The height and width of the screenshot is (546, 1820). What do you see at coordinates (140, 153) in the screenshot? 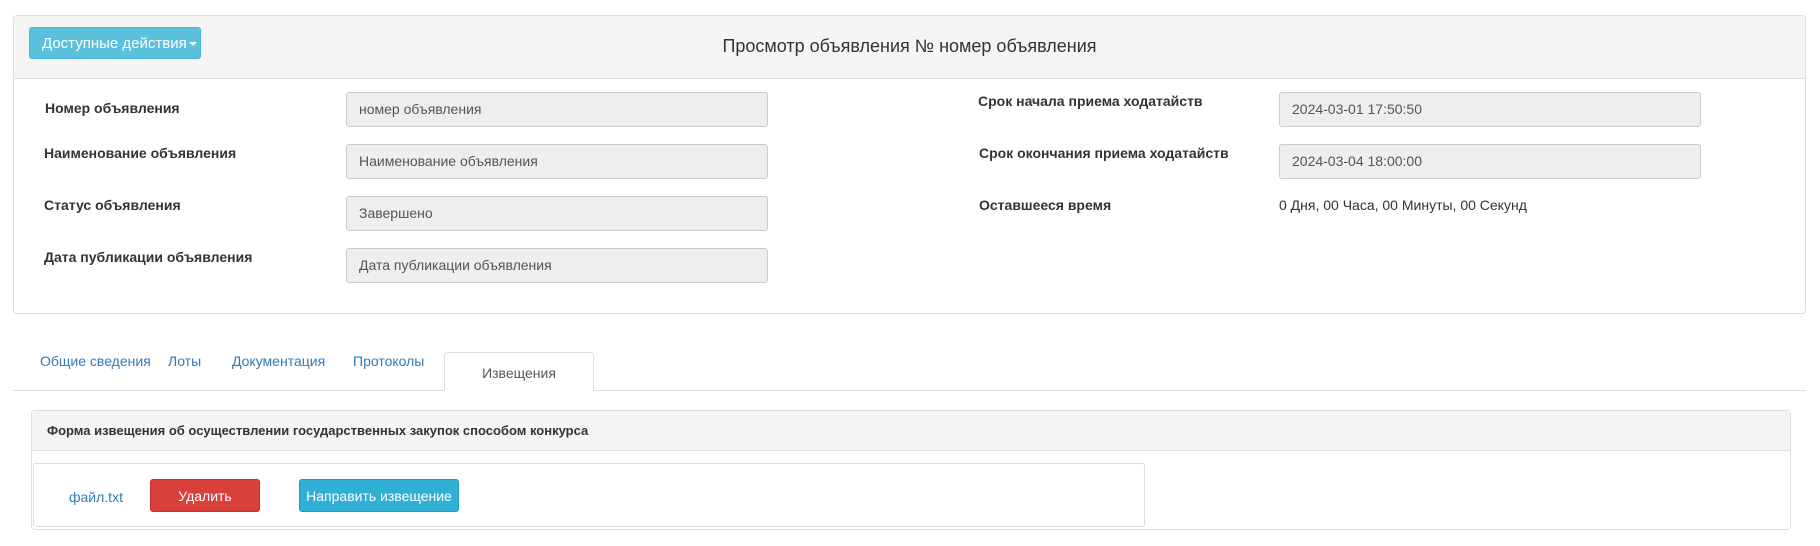
I see `announcement-name-label: Наименование объявления` at bounding box center [140, 153].